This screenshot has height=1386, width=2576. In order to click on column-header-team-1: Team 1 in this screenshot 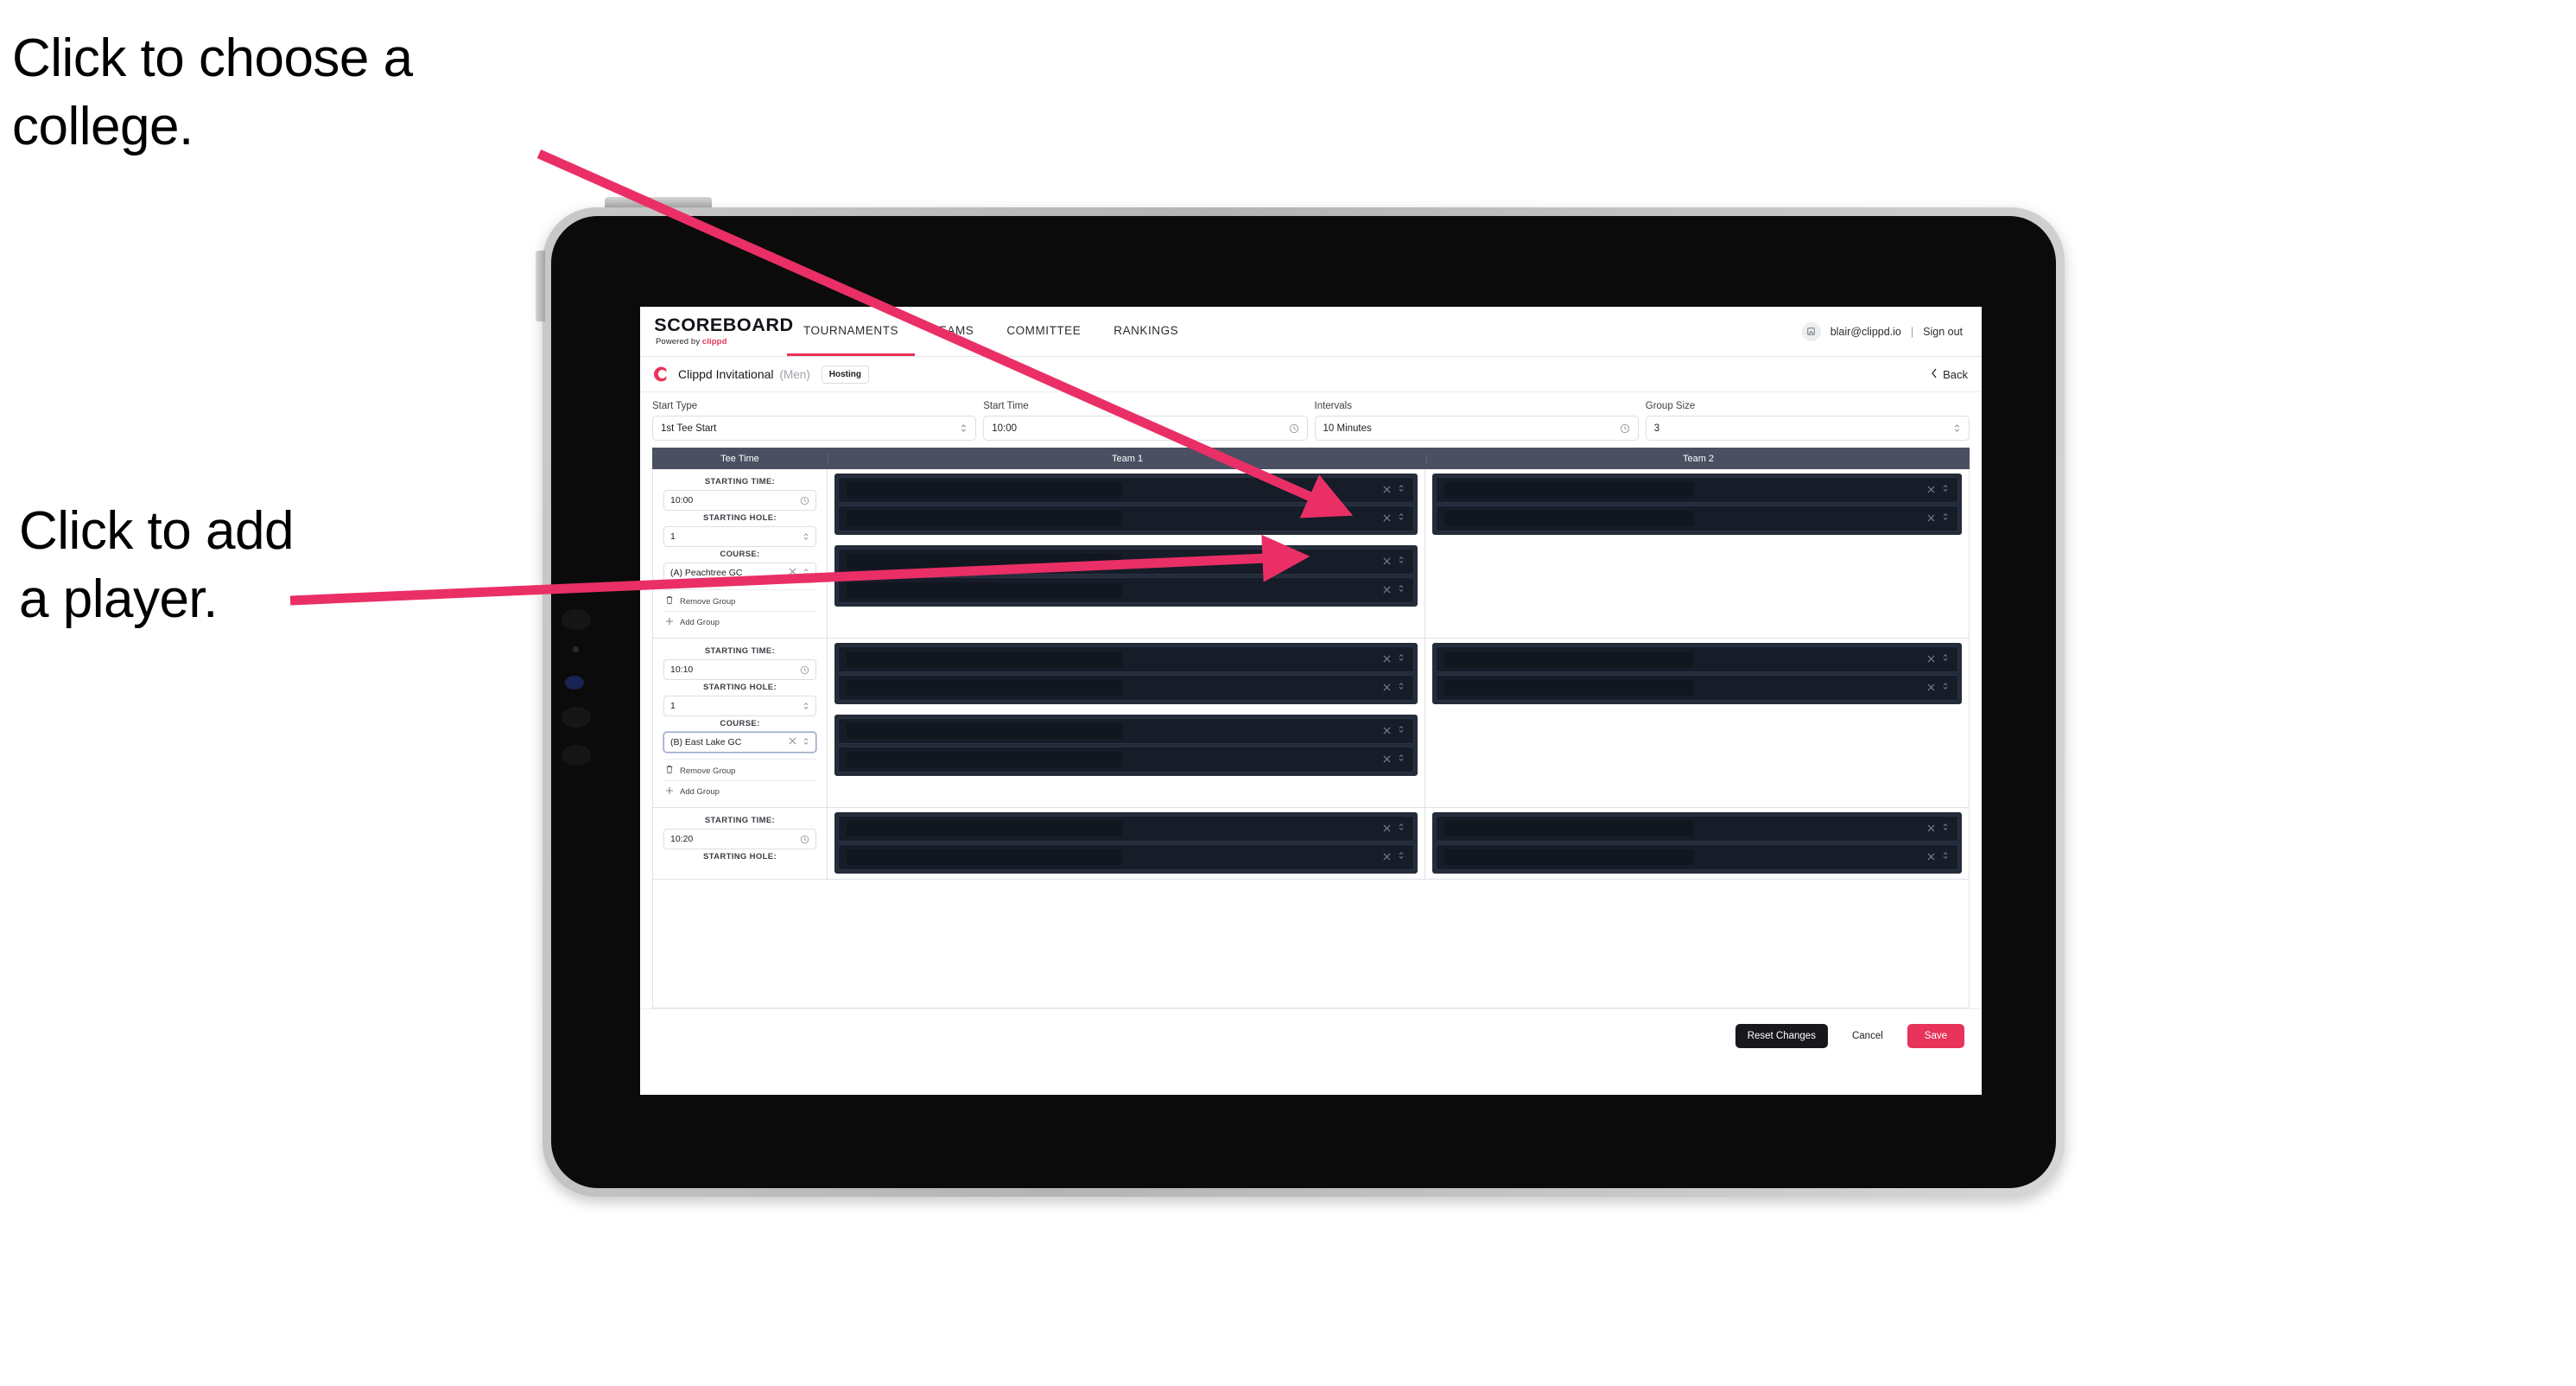, I will do `click(1127, 458)`.